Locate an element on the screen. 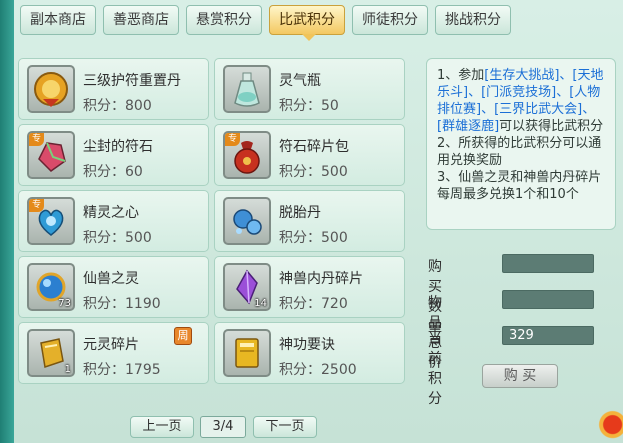  quantity-input is located at coordinates (548, 263).